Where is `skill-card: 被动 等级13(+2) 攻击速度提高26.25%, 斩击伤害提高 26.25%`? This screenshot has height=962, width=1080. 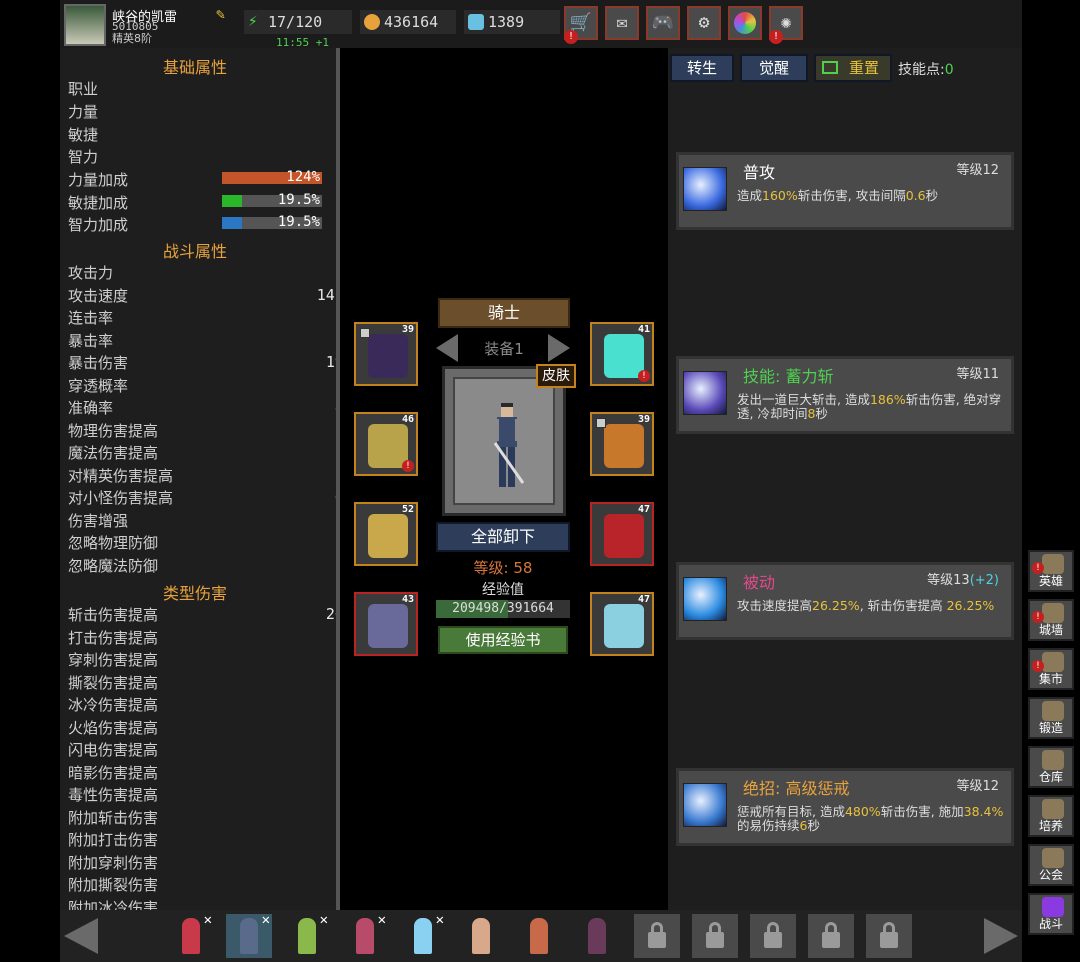 skill-card: 被动 等级13(+2) 攻击速度提高26.25%, 斩击伤害提高 26.25% is located at coordinates (845, 601).